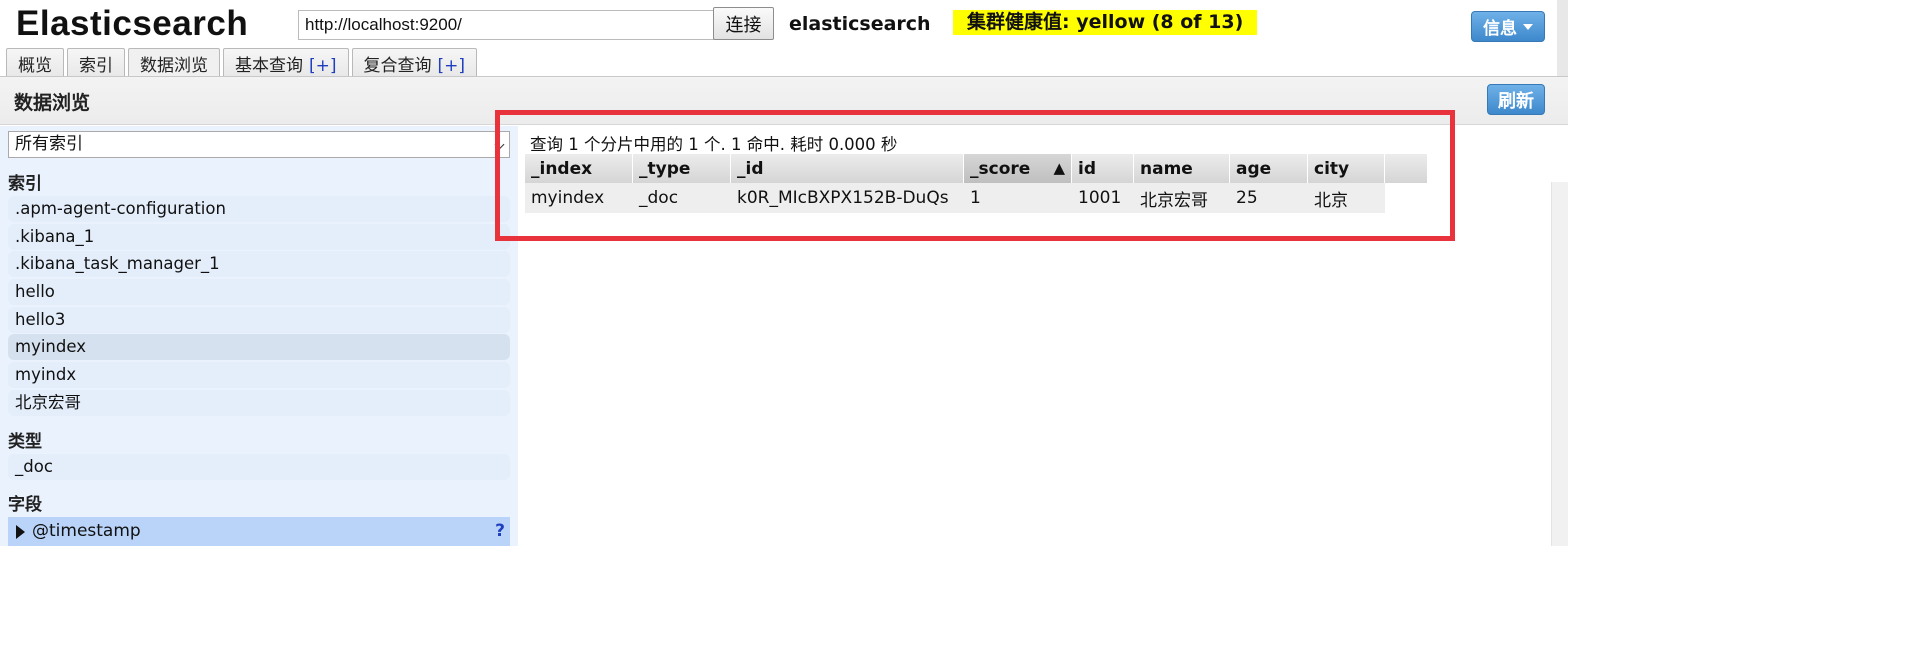  What do you see at coordinates (1500, 29) in the screenshot?
I see `info-label: 信息` at bounding box center [1500, 29].